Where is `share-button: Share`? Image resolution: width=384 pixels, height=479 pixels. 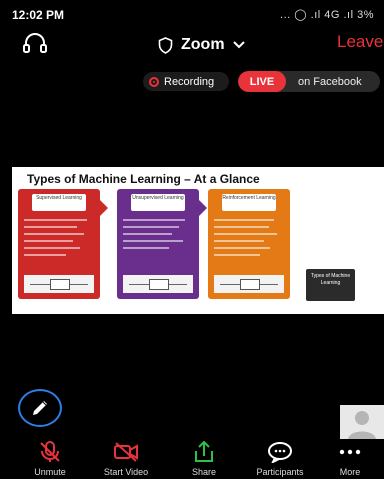 share-button: Share is located at coordinates (204, 459).